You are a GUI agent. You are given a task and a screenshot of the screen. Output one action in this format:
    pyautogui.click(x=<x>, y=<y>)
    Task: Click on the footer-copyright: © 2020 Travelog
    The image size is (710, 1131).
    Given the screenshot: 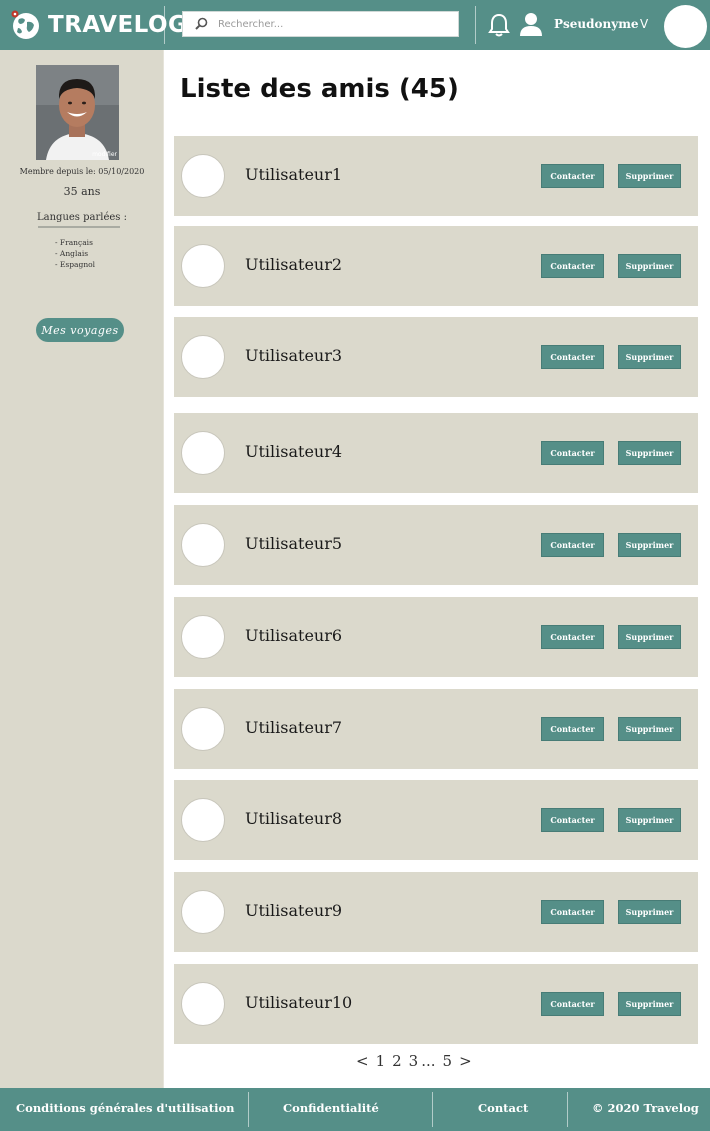 What is the action you would take?
    pyautogui.click(x=645, y=1108)
    